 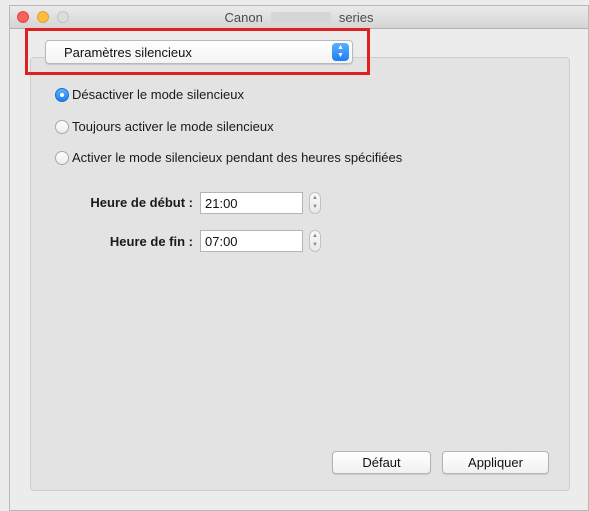 I want to click on title-bar: Canon series, so click(x=299, y=17).